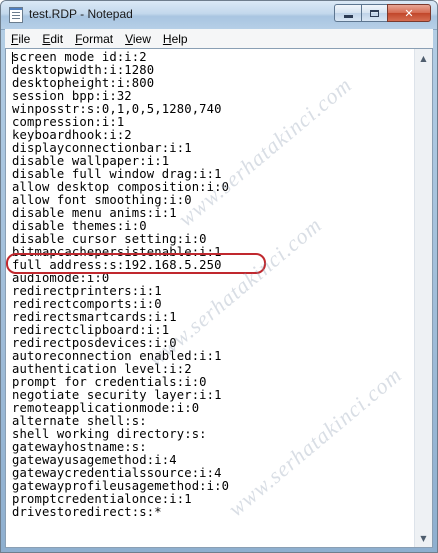 This screenshot has height=553, width=438. What do you see at coordinates (94, 39) in the screenshot?
I see `menu-format: Format` at bounding box center [94, 39].